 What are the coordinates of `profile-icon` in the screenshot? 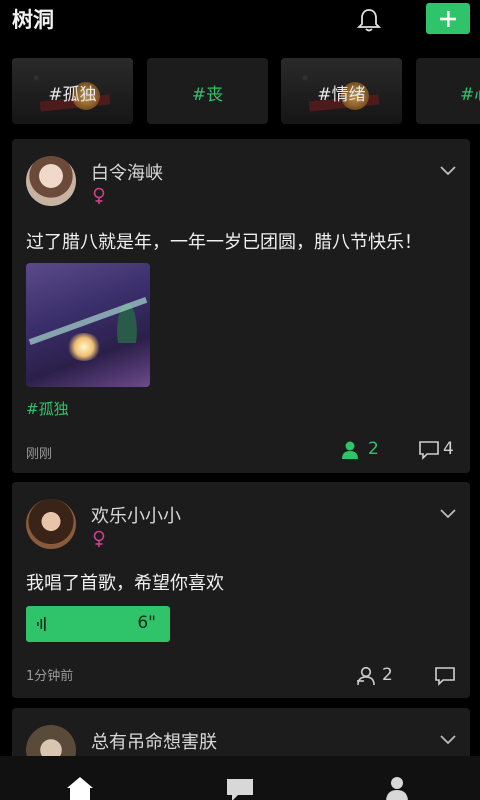 It's located at (397, 788).